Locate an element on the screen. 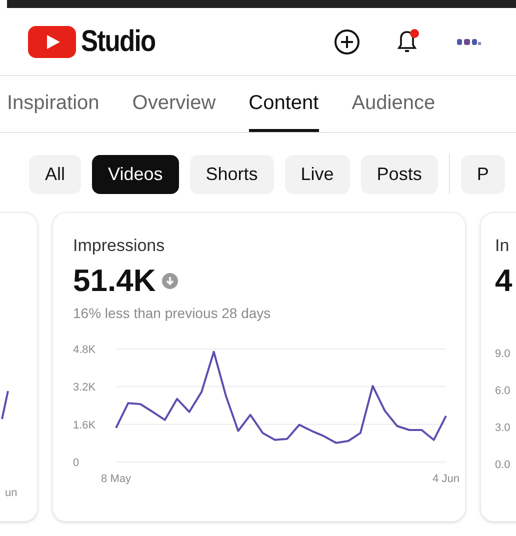  app-title: Studio is located at coordinates (118, 42).